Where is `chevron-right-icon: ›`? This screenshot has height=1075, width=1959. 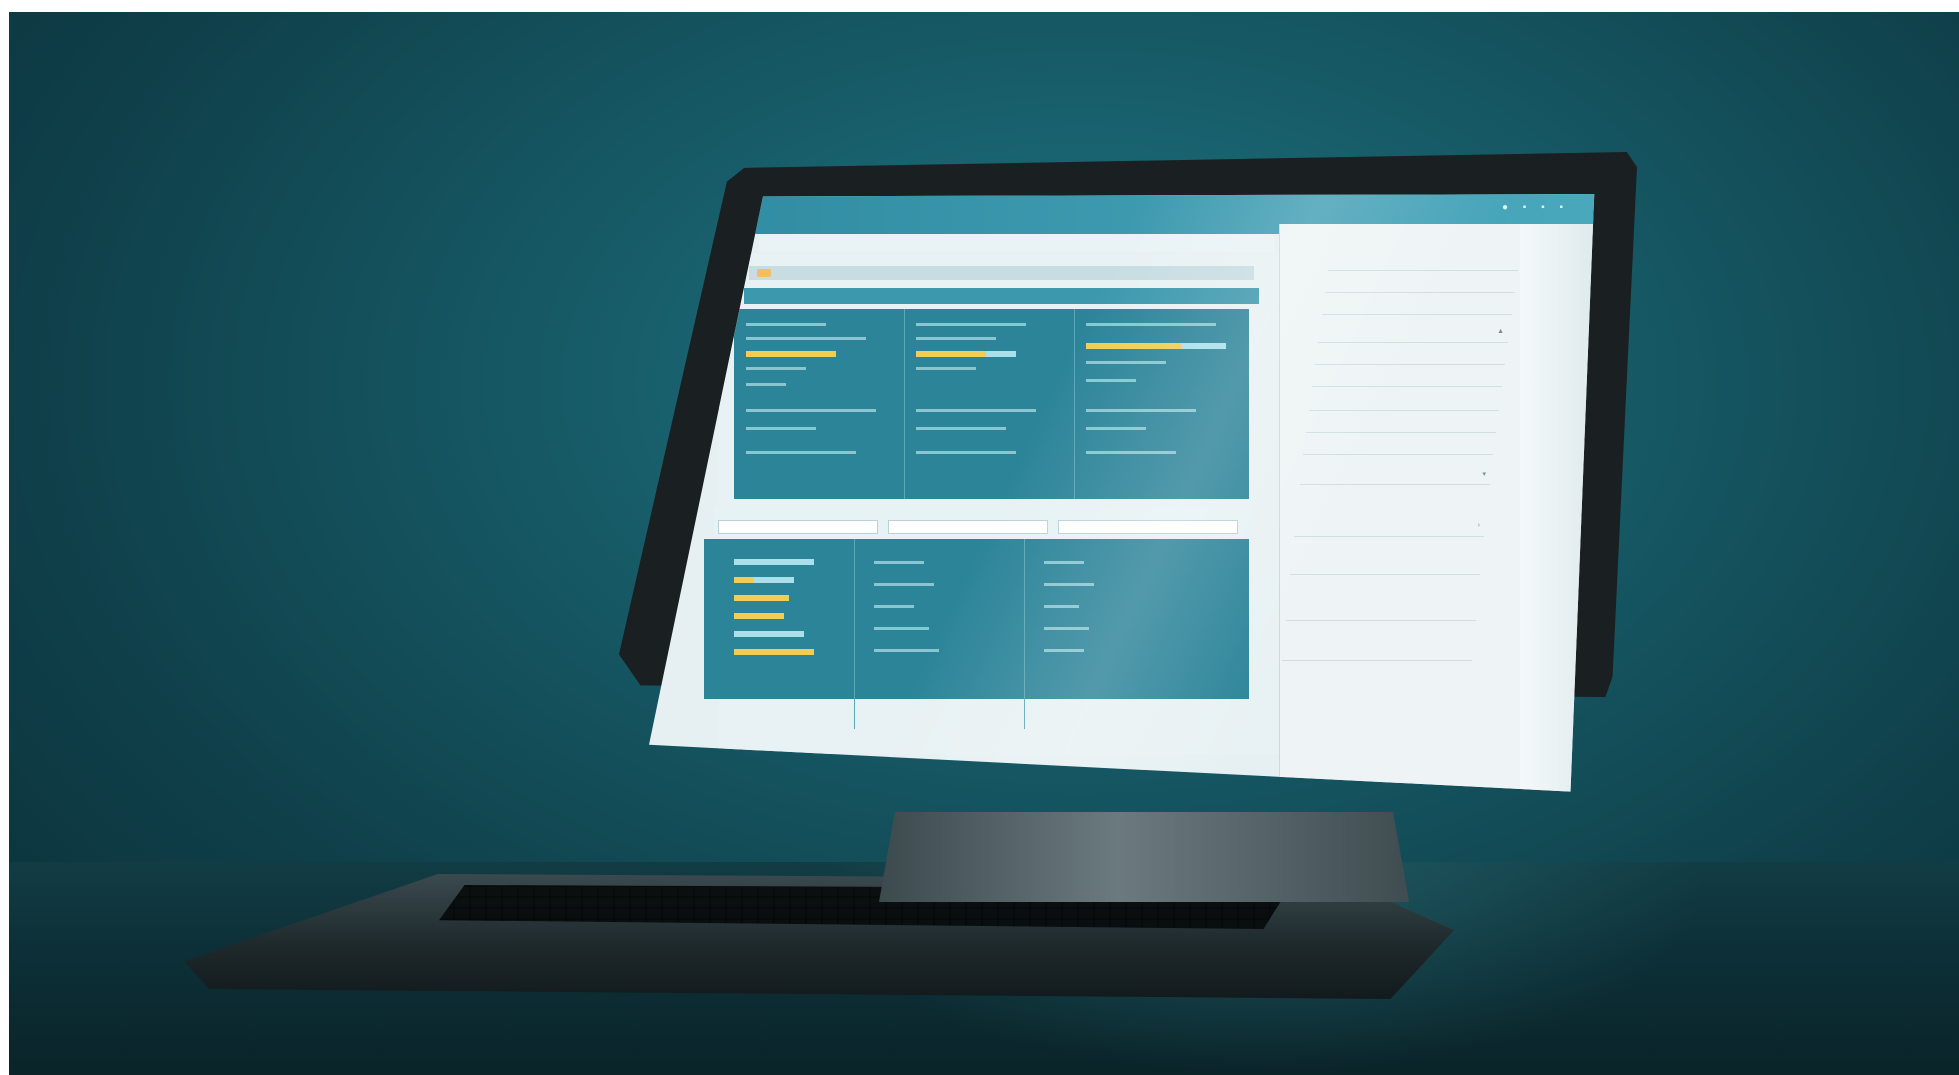 chevron-right-icon: › is located at coordinates (1479, 525).